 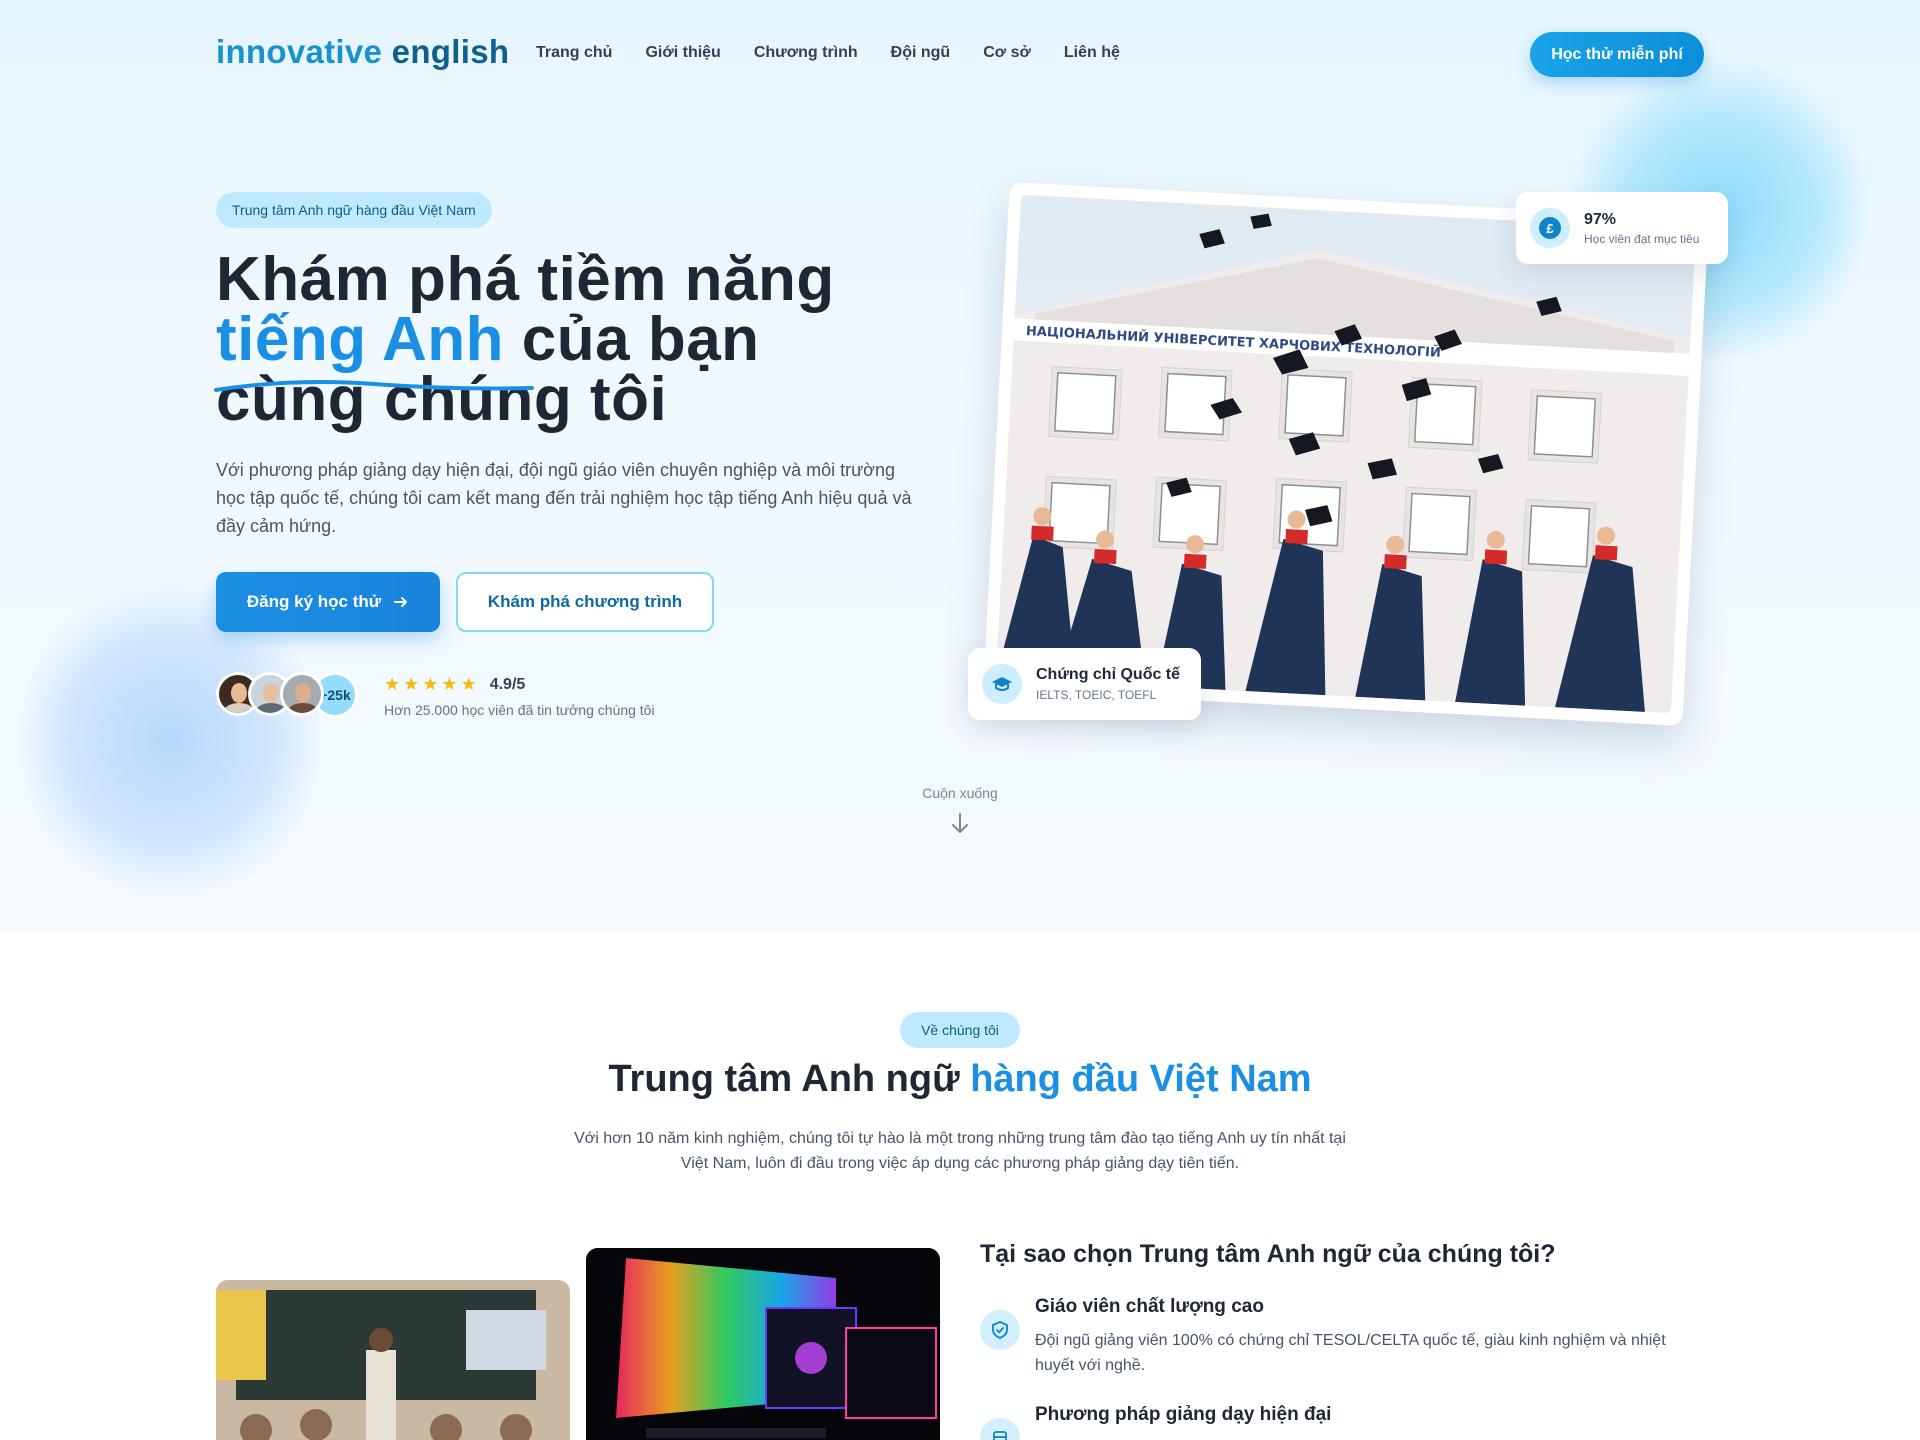 I want to click on certificate-subtitle: IELTS, TOEIC, TOEFL, so click(x=1096, y=695).